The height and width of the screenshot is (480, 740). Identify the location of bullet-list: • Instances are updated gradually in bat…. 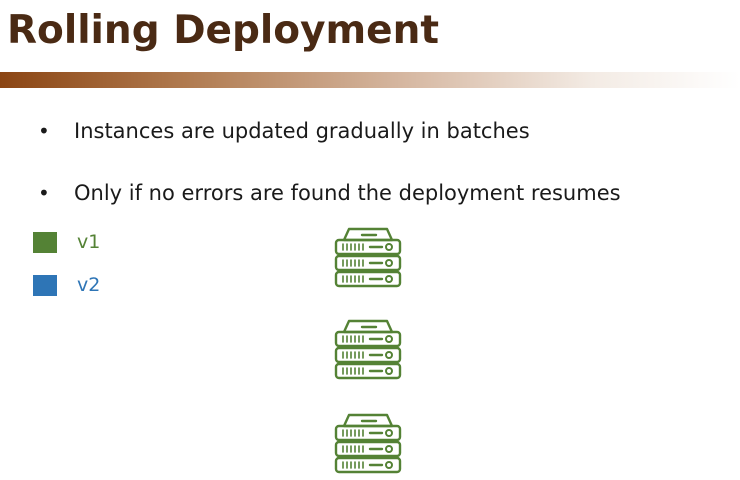
(329, 162).